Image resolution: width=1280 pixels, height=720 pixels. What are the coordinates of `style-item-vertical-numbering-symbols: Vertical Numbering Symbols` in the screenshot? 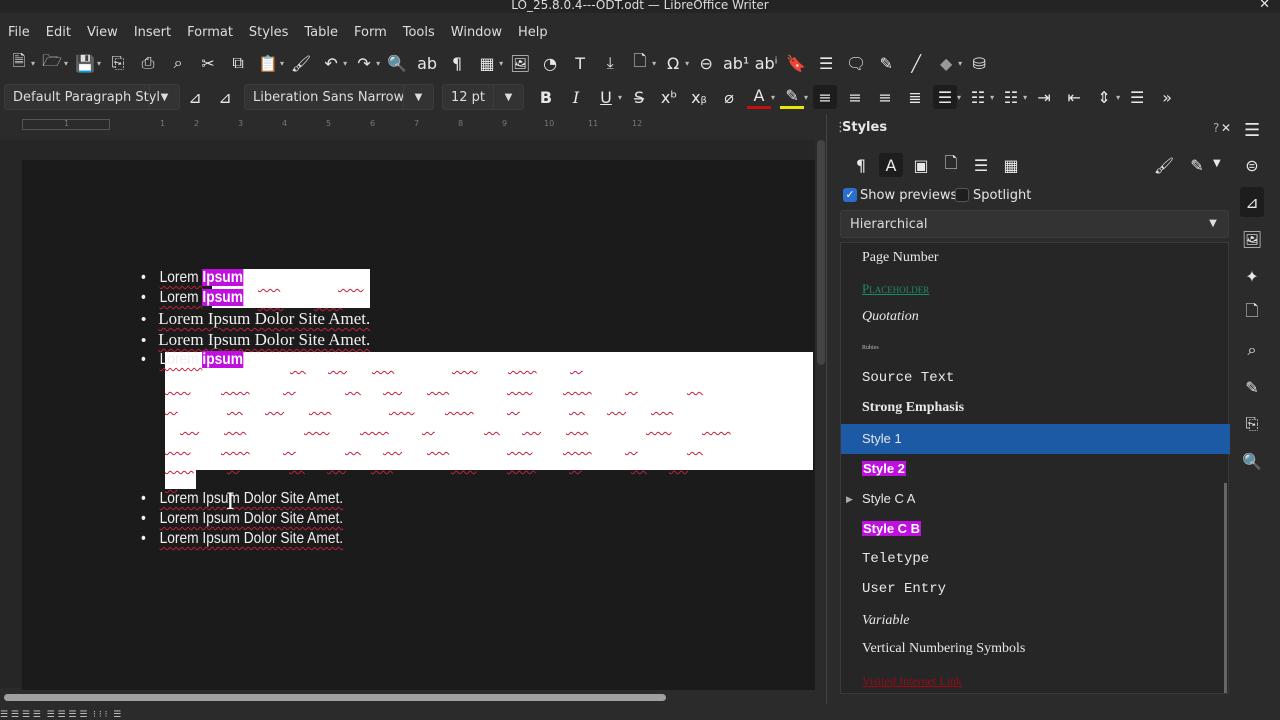 It's located at (1035, 649).